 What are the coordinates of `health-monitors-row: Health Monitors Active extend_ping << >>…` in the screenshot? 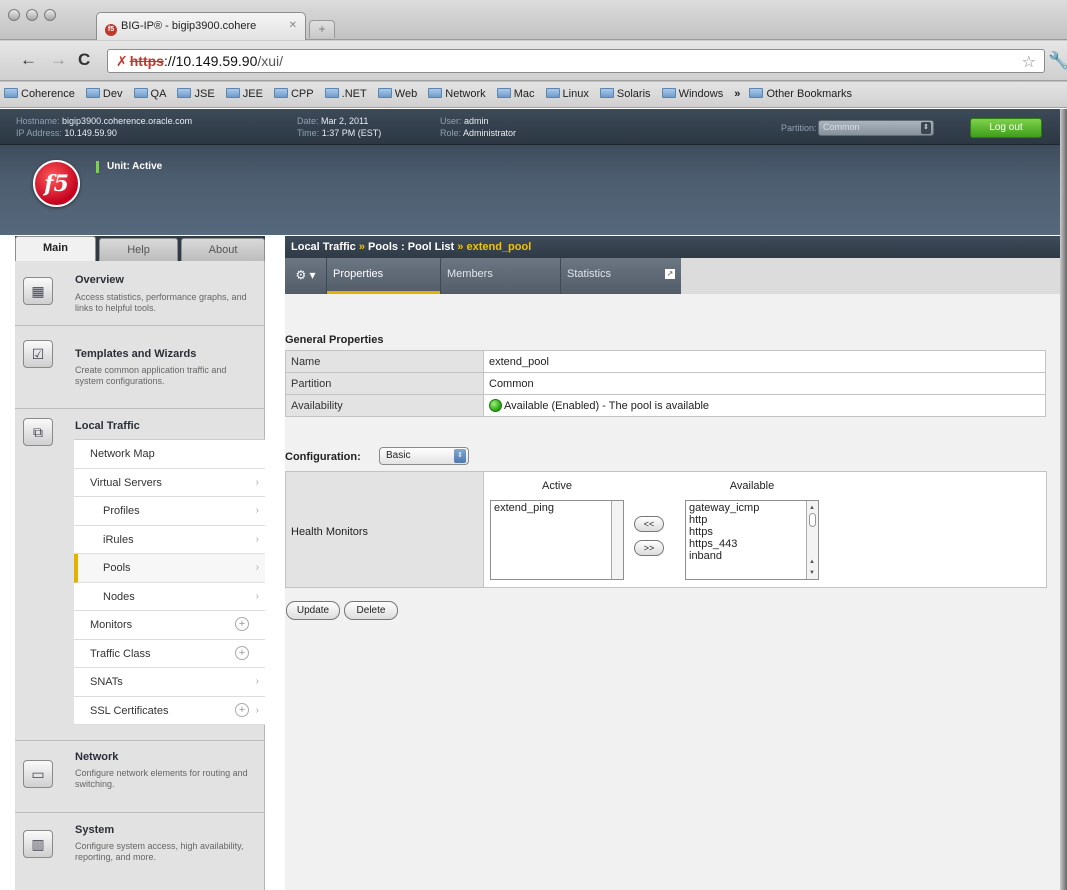 It's located at (666, 529).